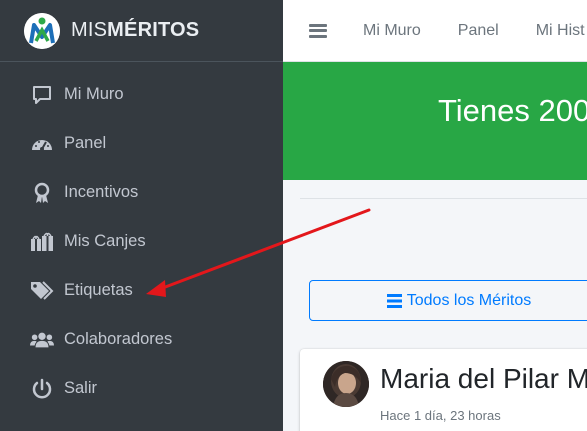 The image size is (587, 431). Describe the element at coordinates (141, 192) in the screenshot. I see `sidebar-item-incentivos: Incentivos` at that location.